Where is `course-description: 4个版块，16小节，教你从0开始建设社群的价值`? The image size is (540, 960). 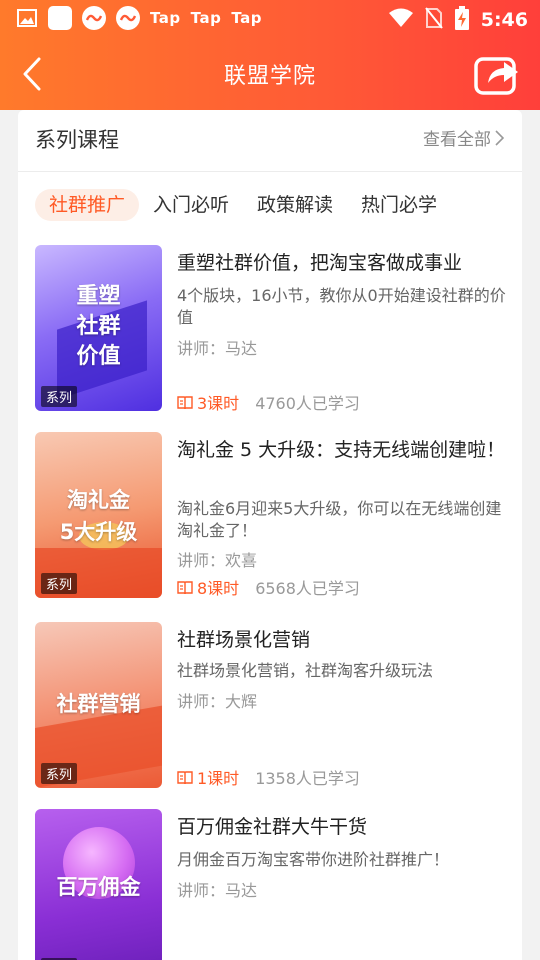
course-description: 4个版块，16小节，教你从0开始建设社群的价值 is located at coordinates (341, 306).